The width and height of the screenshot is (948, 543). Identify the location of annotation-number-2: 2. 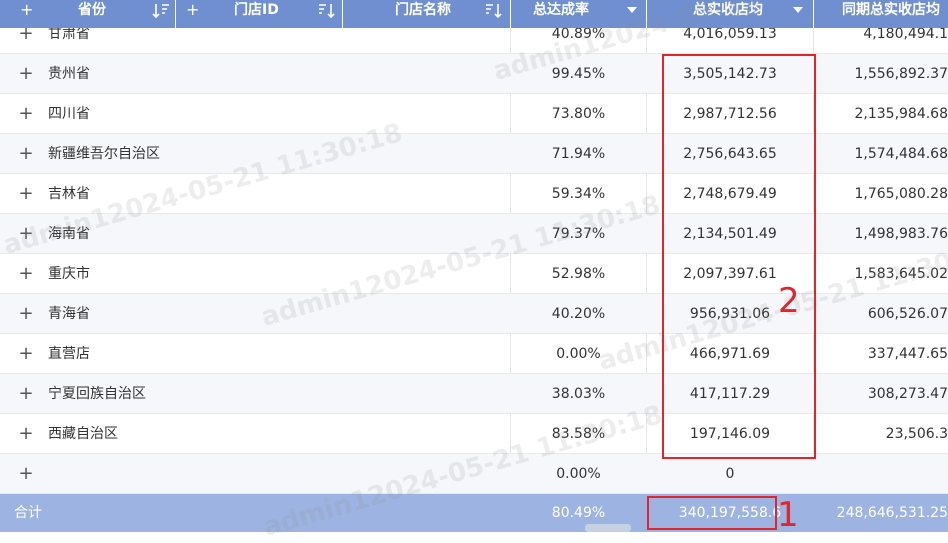
(789, 301).